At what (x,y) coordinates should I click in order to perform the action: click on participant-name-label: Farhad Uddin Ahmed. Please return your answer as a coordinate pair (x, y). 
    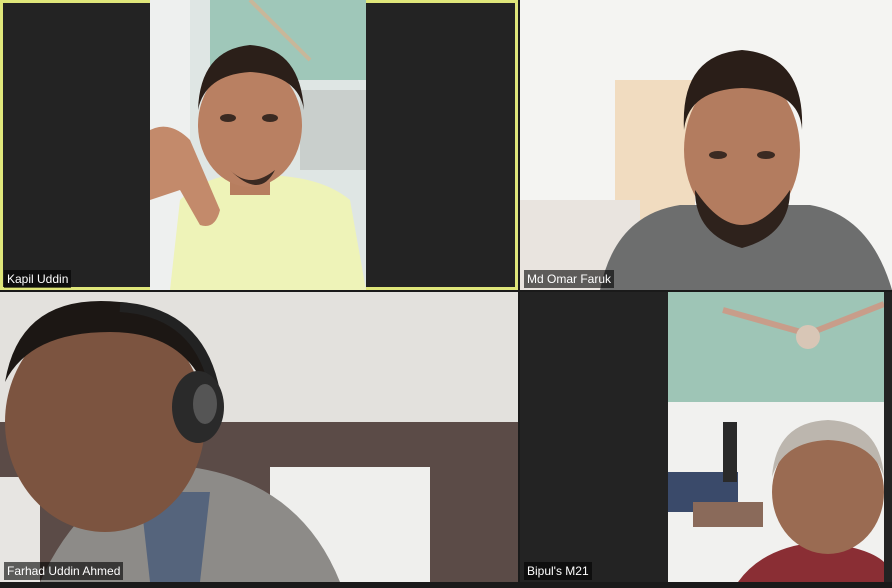
    Looking at the image, I should click on (64, 571).